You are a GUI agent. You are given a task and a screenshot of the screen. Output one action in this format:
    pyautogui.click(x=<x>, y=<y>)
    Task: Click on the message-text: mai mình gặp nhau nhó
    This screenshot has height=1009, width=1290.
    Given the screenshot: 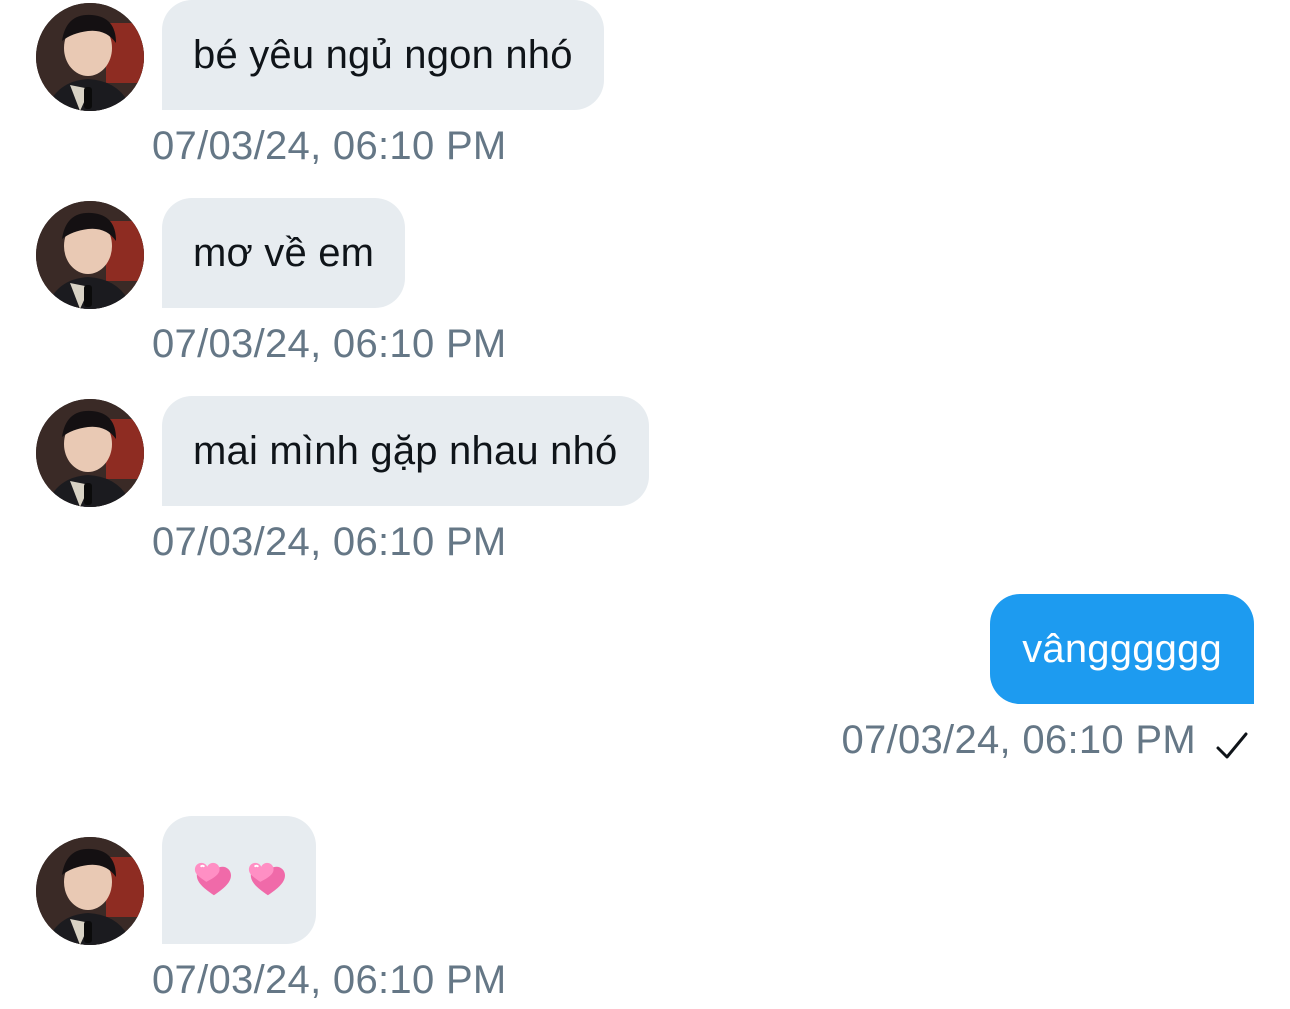 What is the action you would take?
    pyautogui.click(x=405, y=450)
    